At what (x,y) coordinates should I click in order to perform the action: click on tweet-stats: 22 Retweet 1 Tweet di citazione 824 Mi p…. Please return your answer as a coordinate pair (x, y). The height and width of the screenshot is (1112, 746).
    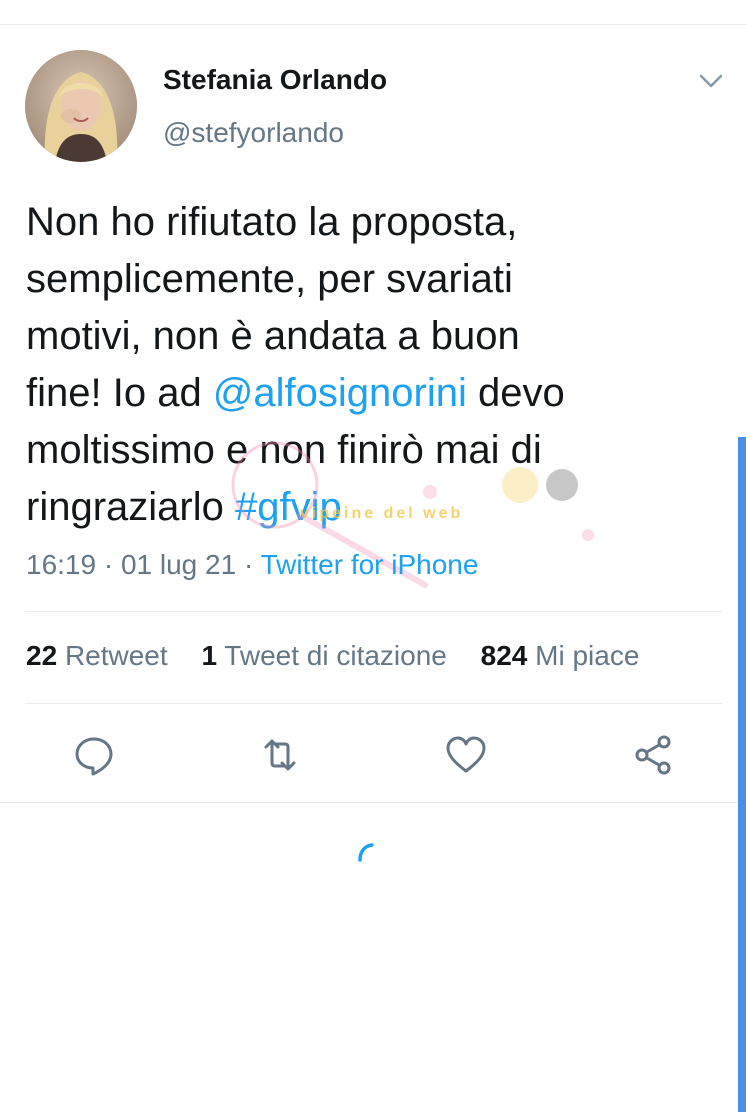
    Looking at the image, I should click on (345, 656).